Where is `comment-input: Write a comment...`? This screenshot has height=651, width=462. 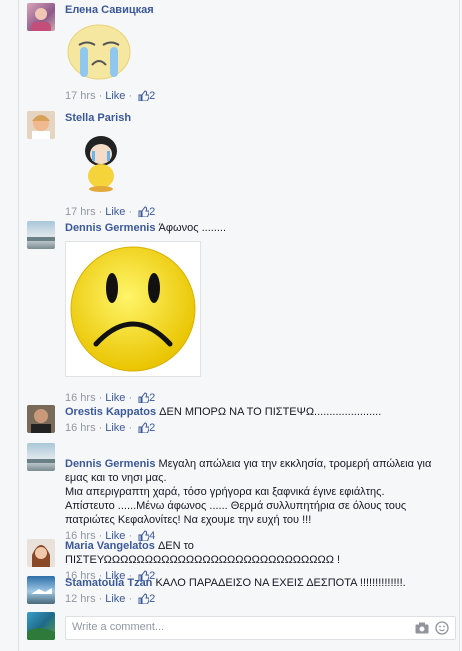
comment-input: Write a comment... is located at coordinates (260, 628).